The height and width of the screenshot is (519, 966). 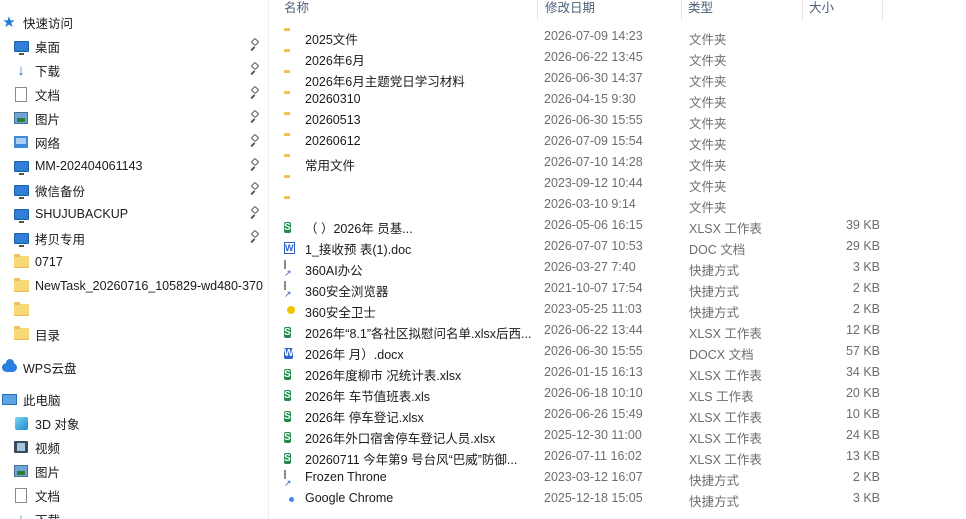 I want to click on pc-item: 图片, so click(x=36, y=471).